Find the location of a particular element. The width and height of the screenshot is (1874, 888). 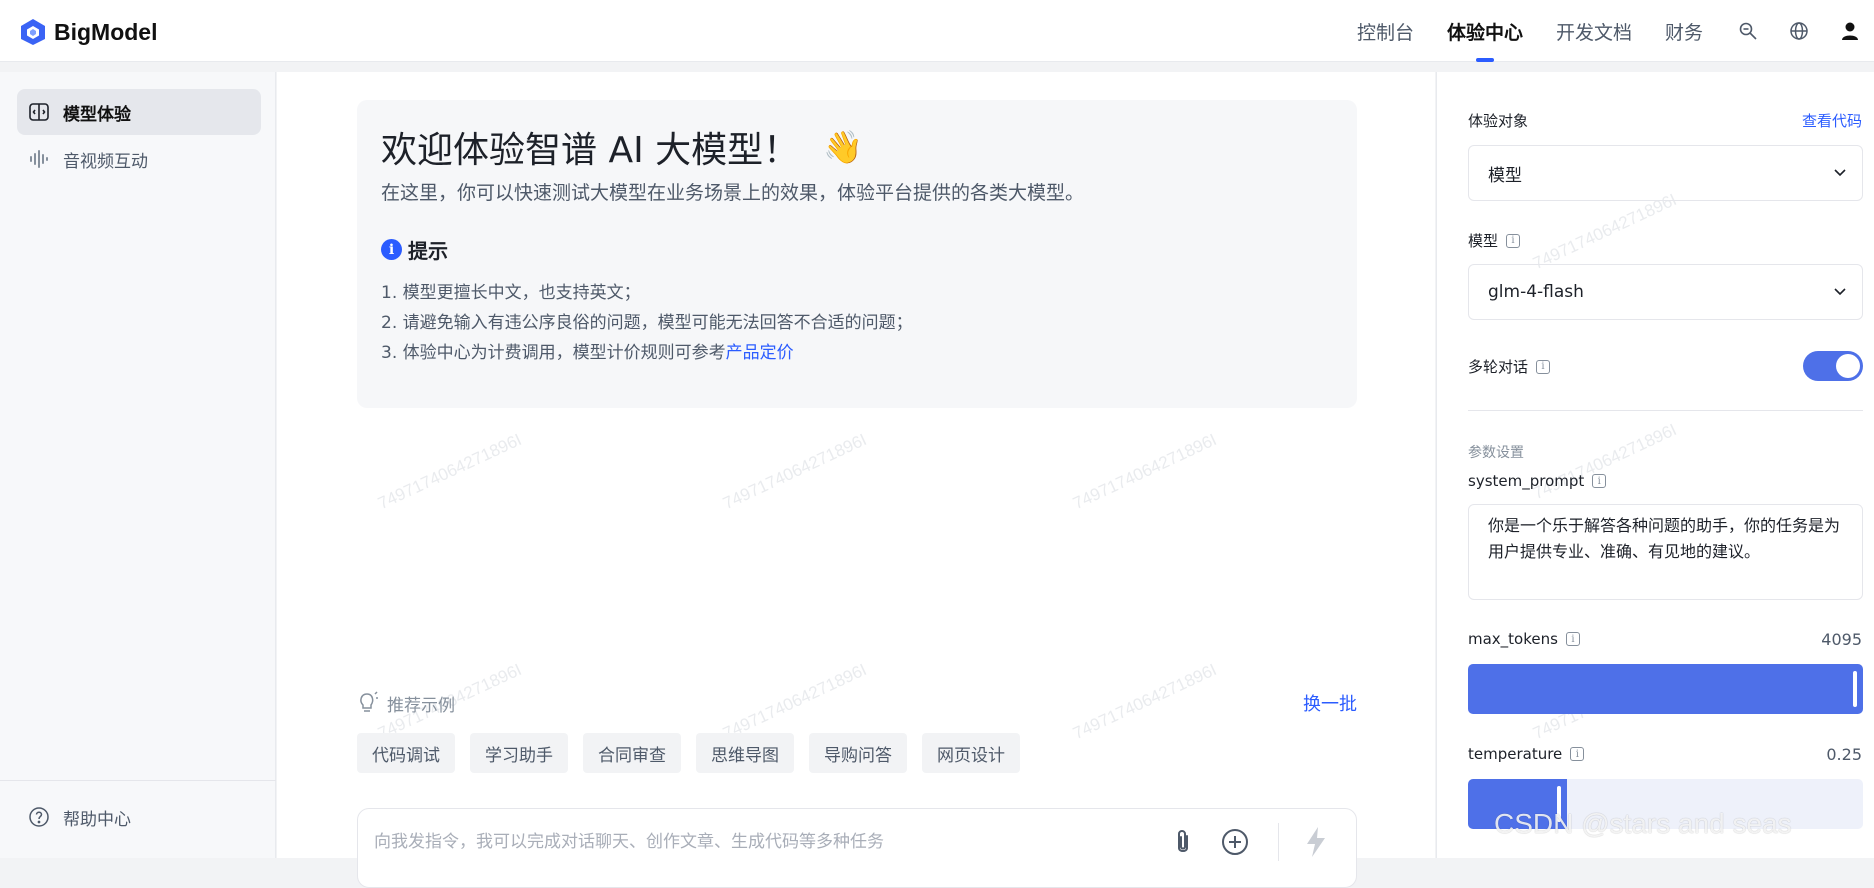

tip-heading: i 提示 is located at coordinates (857, 249).